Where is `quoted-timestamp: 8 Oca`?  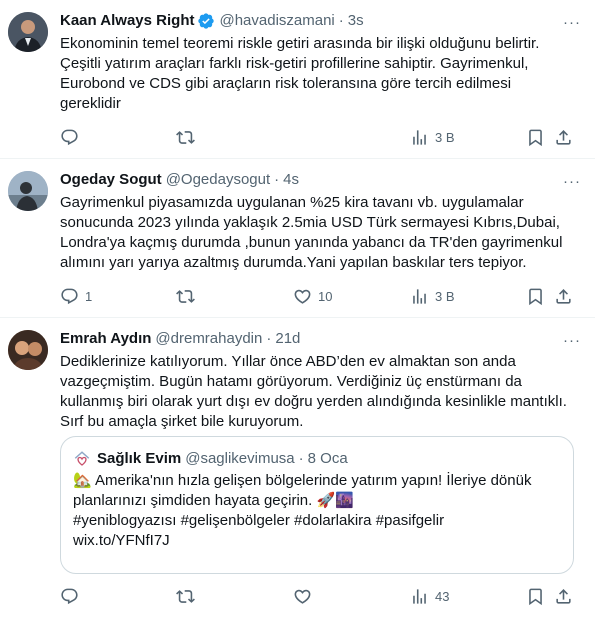
quoted-timestamp: 8 Oca is located at coordinates (328, 459).